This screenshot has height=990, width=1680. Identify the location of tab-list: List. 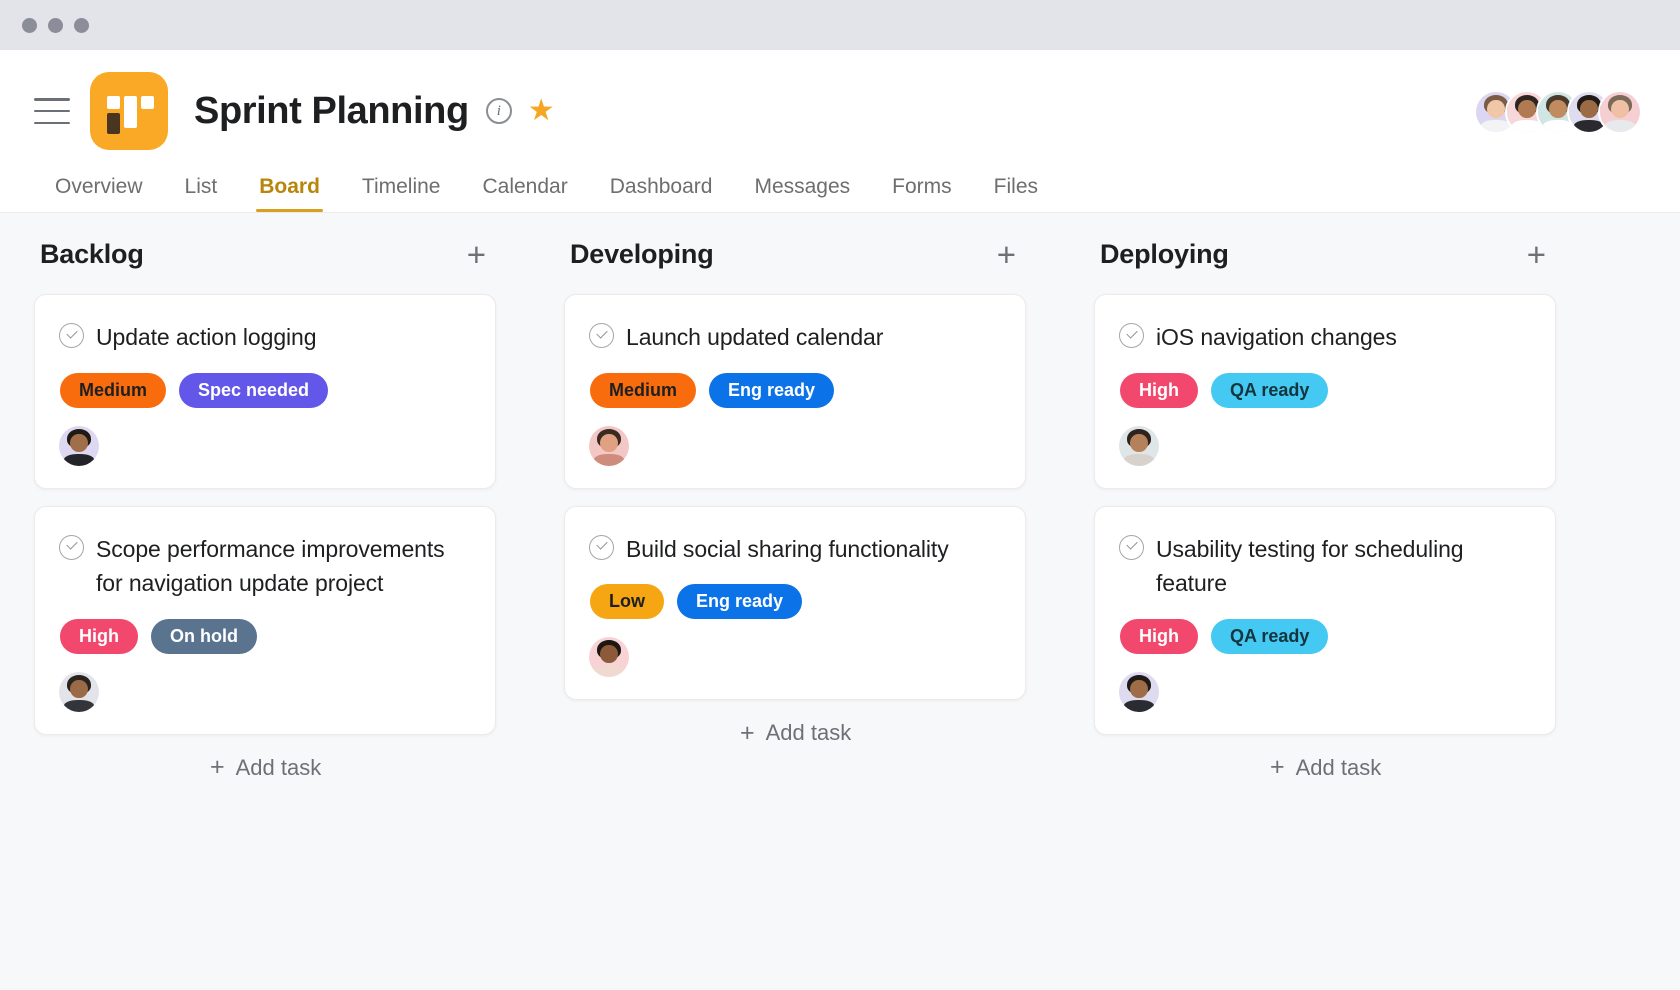
(201, 193).